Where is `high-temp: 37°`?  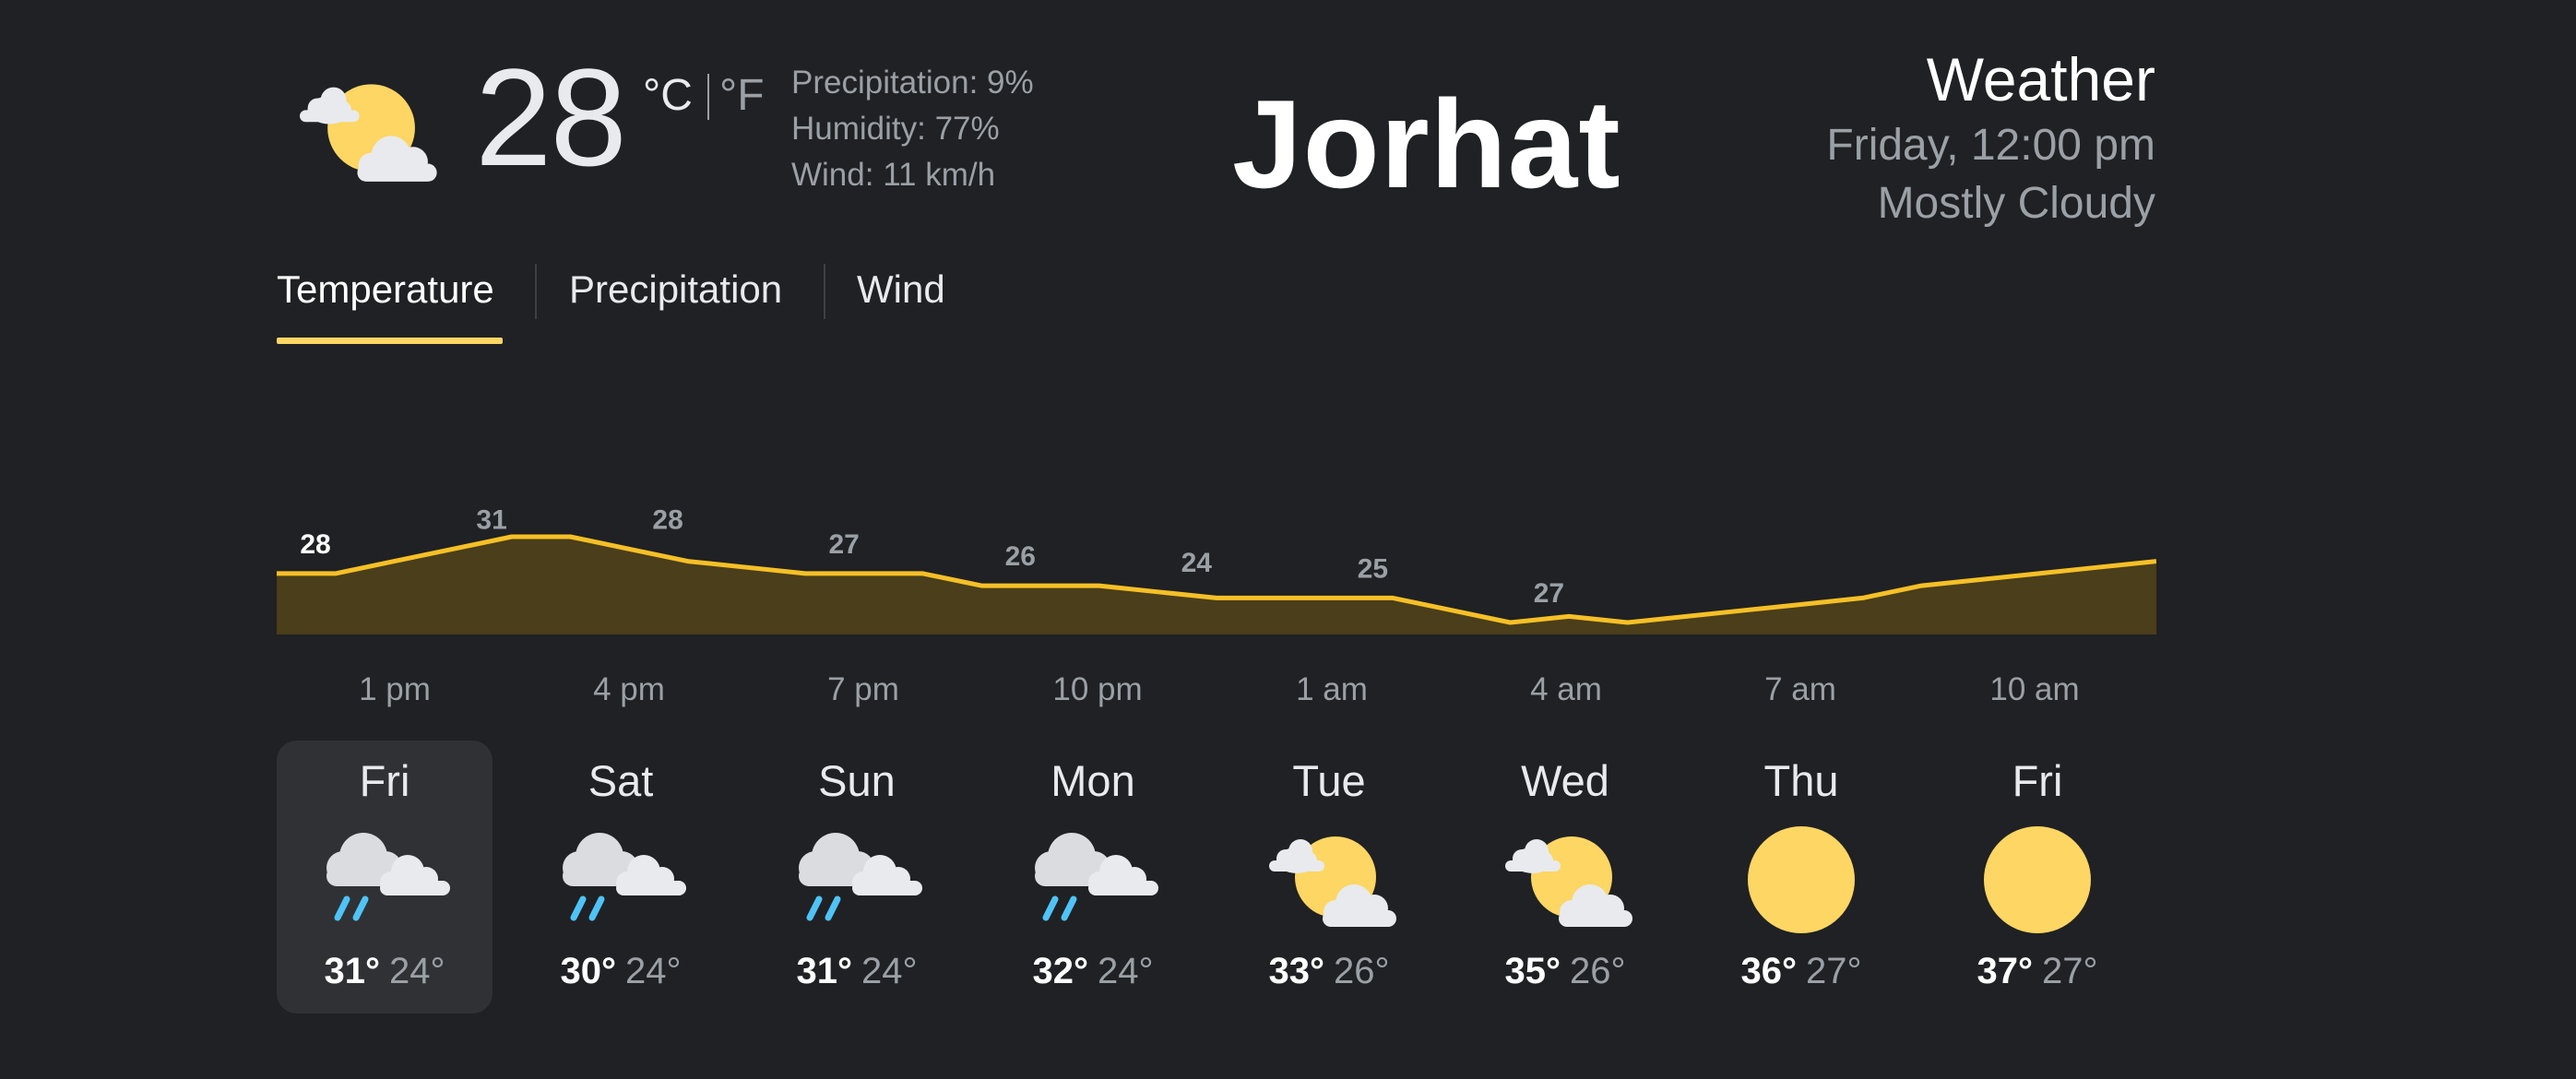 high-temp: 37° is located at coordinates (2005, 971).